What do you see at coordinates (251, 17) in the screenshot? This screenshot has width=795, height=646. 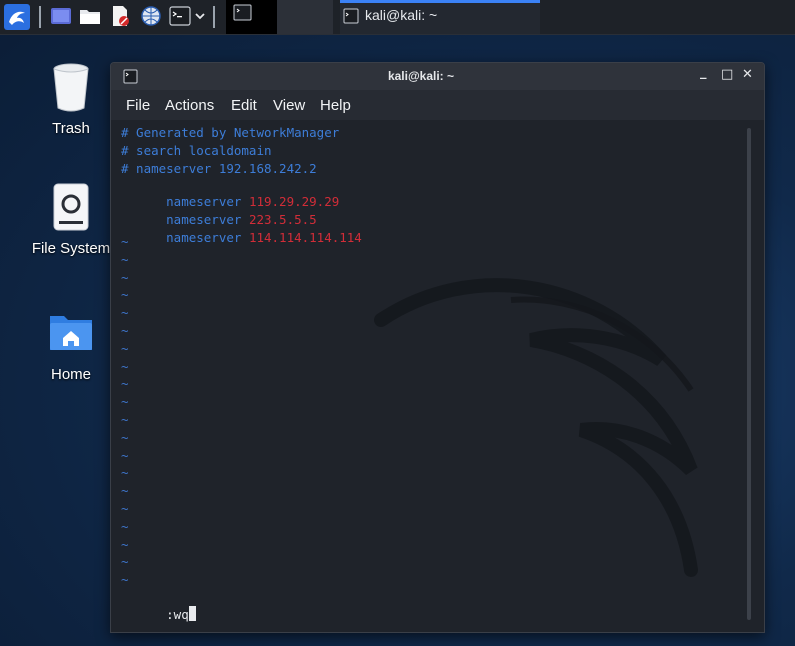 I see `workspace-1-button` at bounding box center [251, 17].